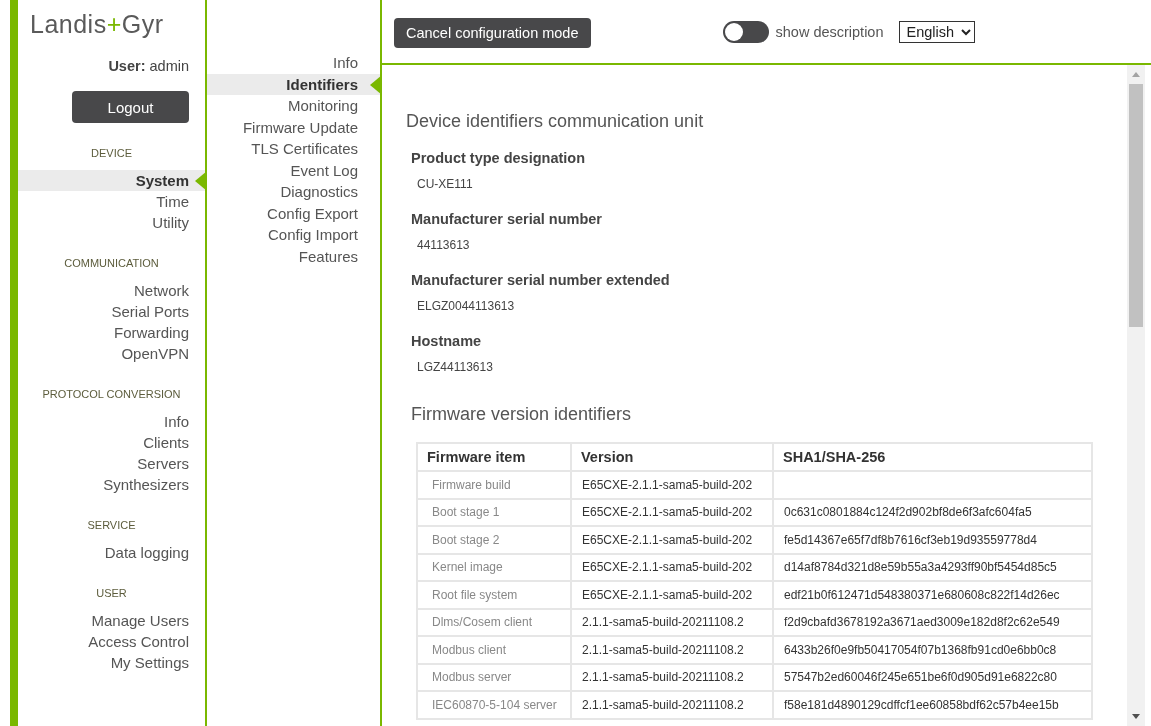 This screenshot has height=726, width=1151. What do you see at coordinates (111, 222) in the screenshot?
I see `sidebar-item: Utility` at bounding box center [111, 222].